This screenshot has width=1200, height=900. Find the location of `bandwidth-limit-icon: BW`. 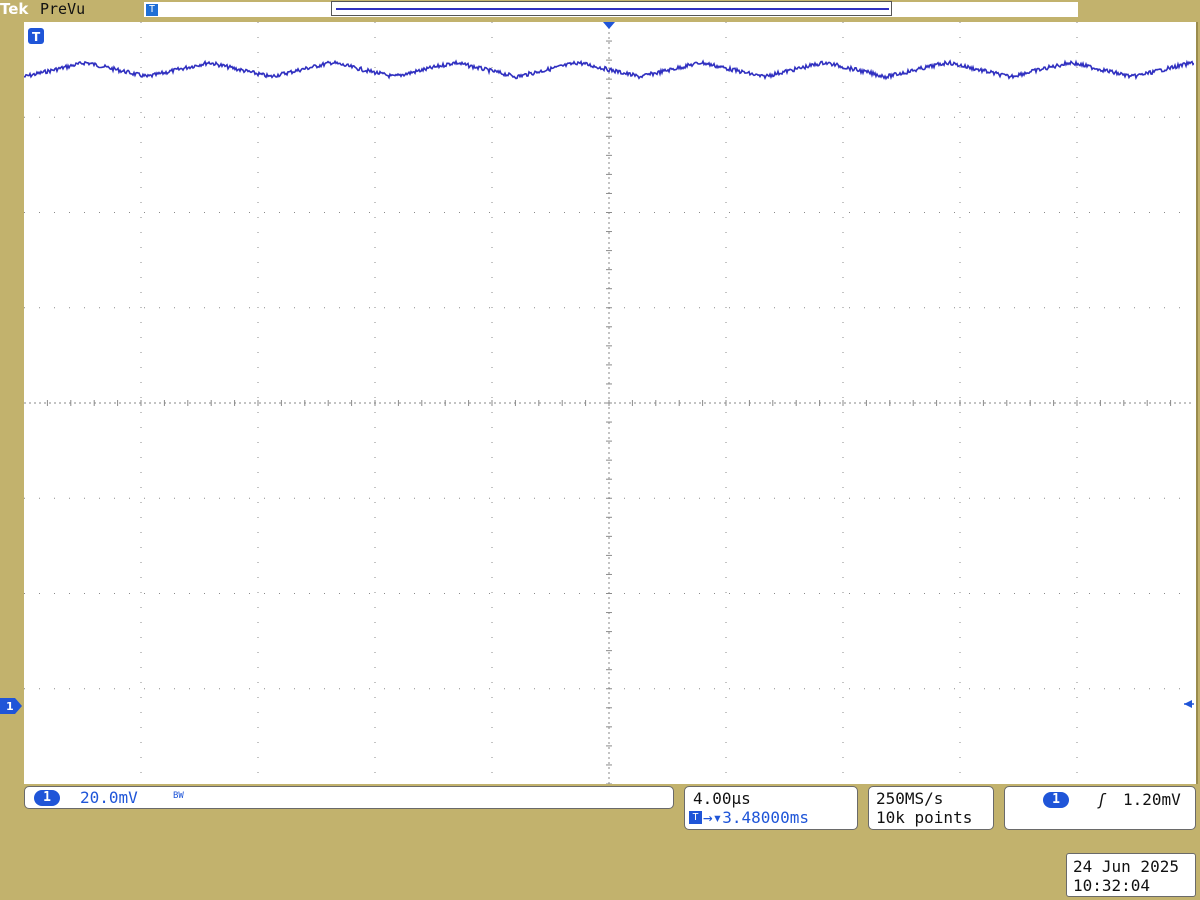

bandwidth-limit-icon: BW is located at coordinates (178, 796).